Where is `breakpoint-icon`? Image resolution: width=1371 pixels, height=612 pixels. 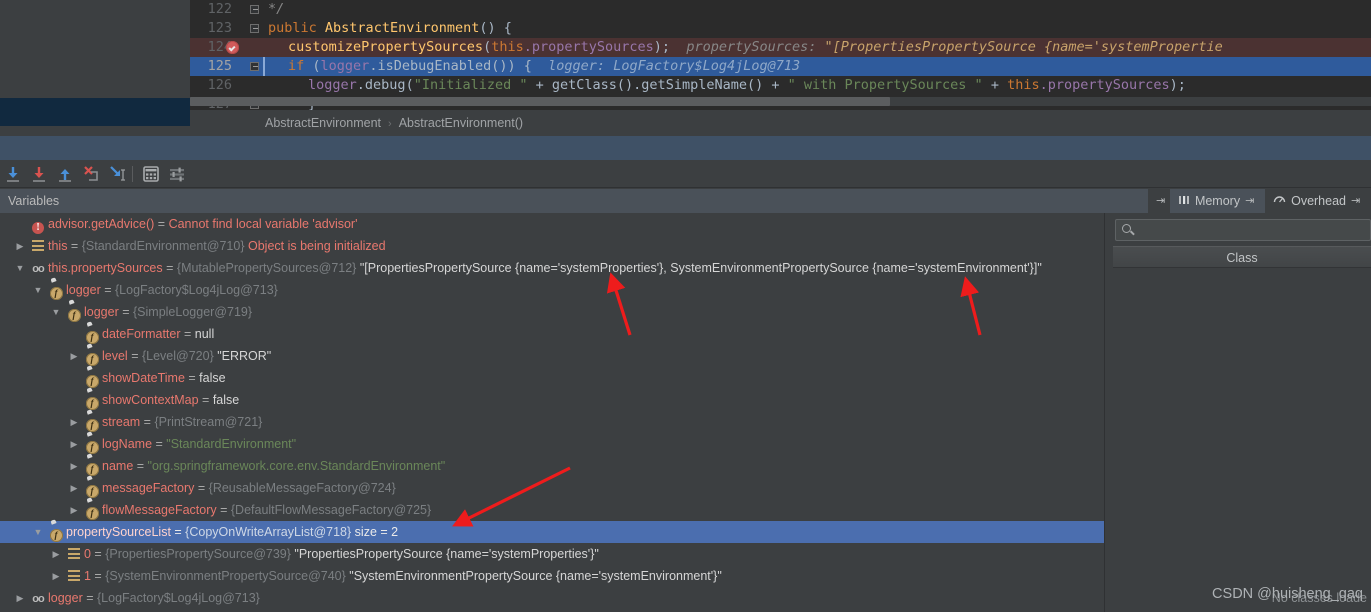
breakpoint-icon is located at coordinates (232, 47).